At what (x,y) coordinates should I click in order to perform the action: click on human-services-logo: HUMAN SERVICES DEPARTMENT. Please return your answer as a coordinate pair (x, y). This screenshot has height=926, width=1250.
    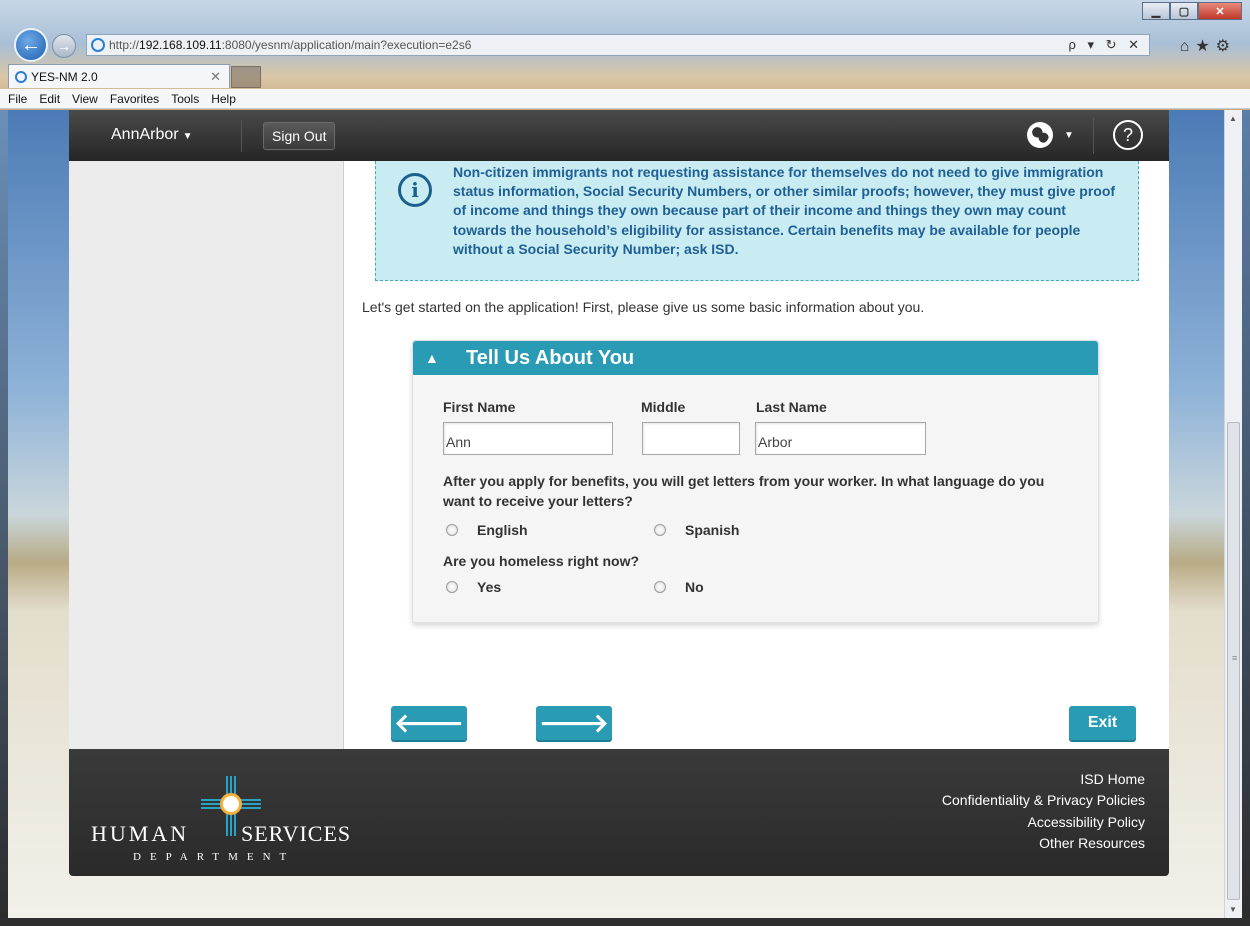
    Looking at the image, I should click on (221, 819).